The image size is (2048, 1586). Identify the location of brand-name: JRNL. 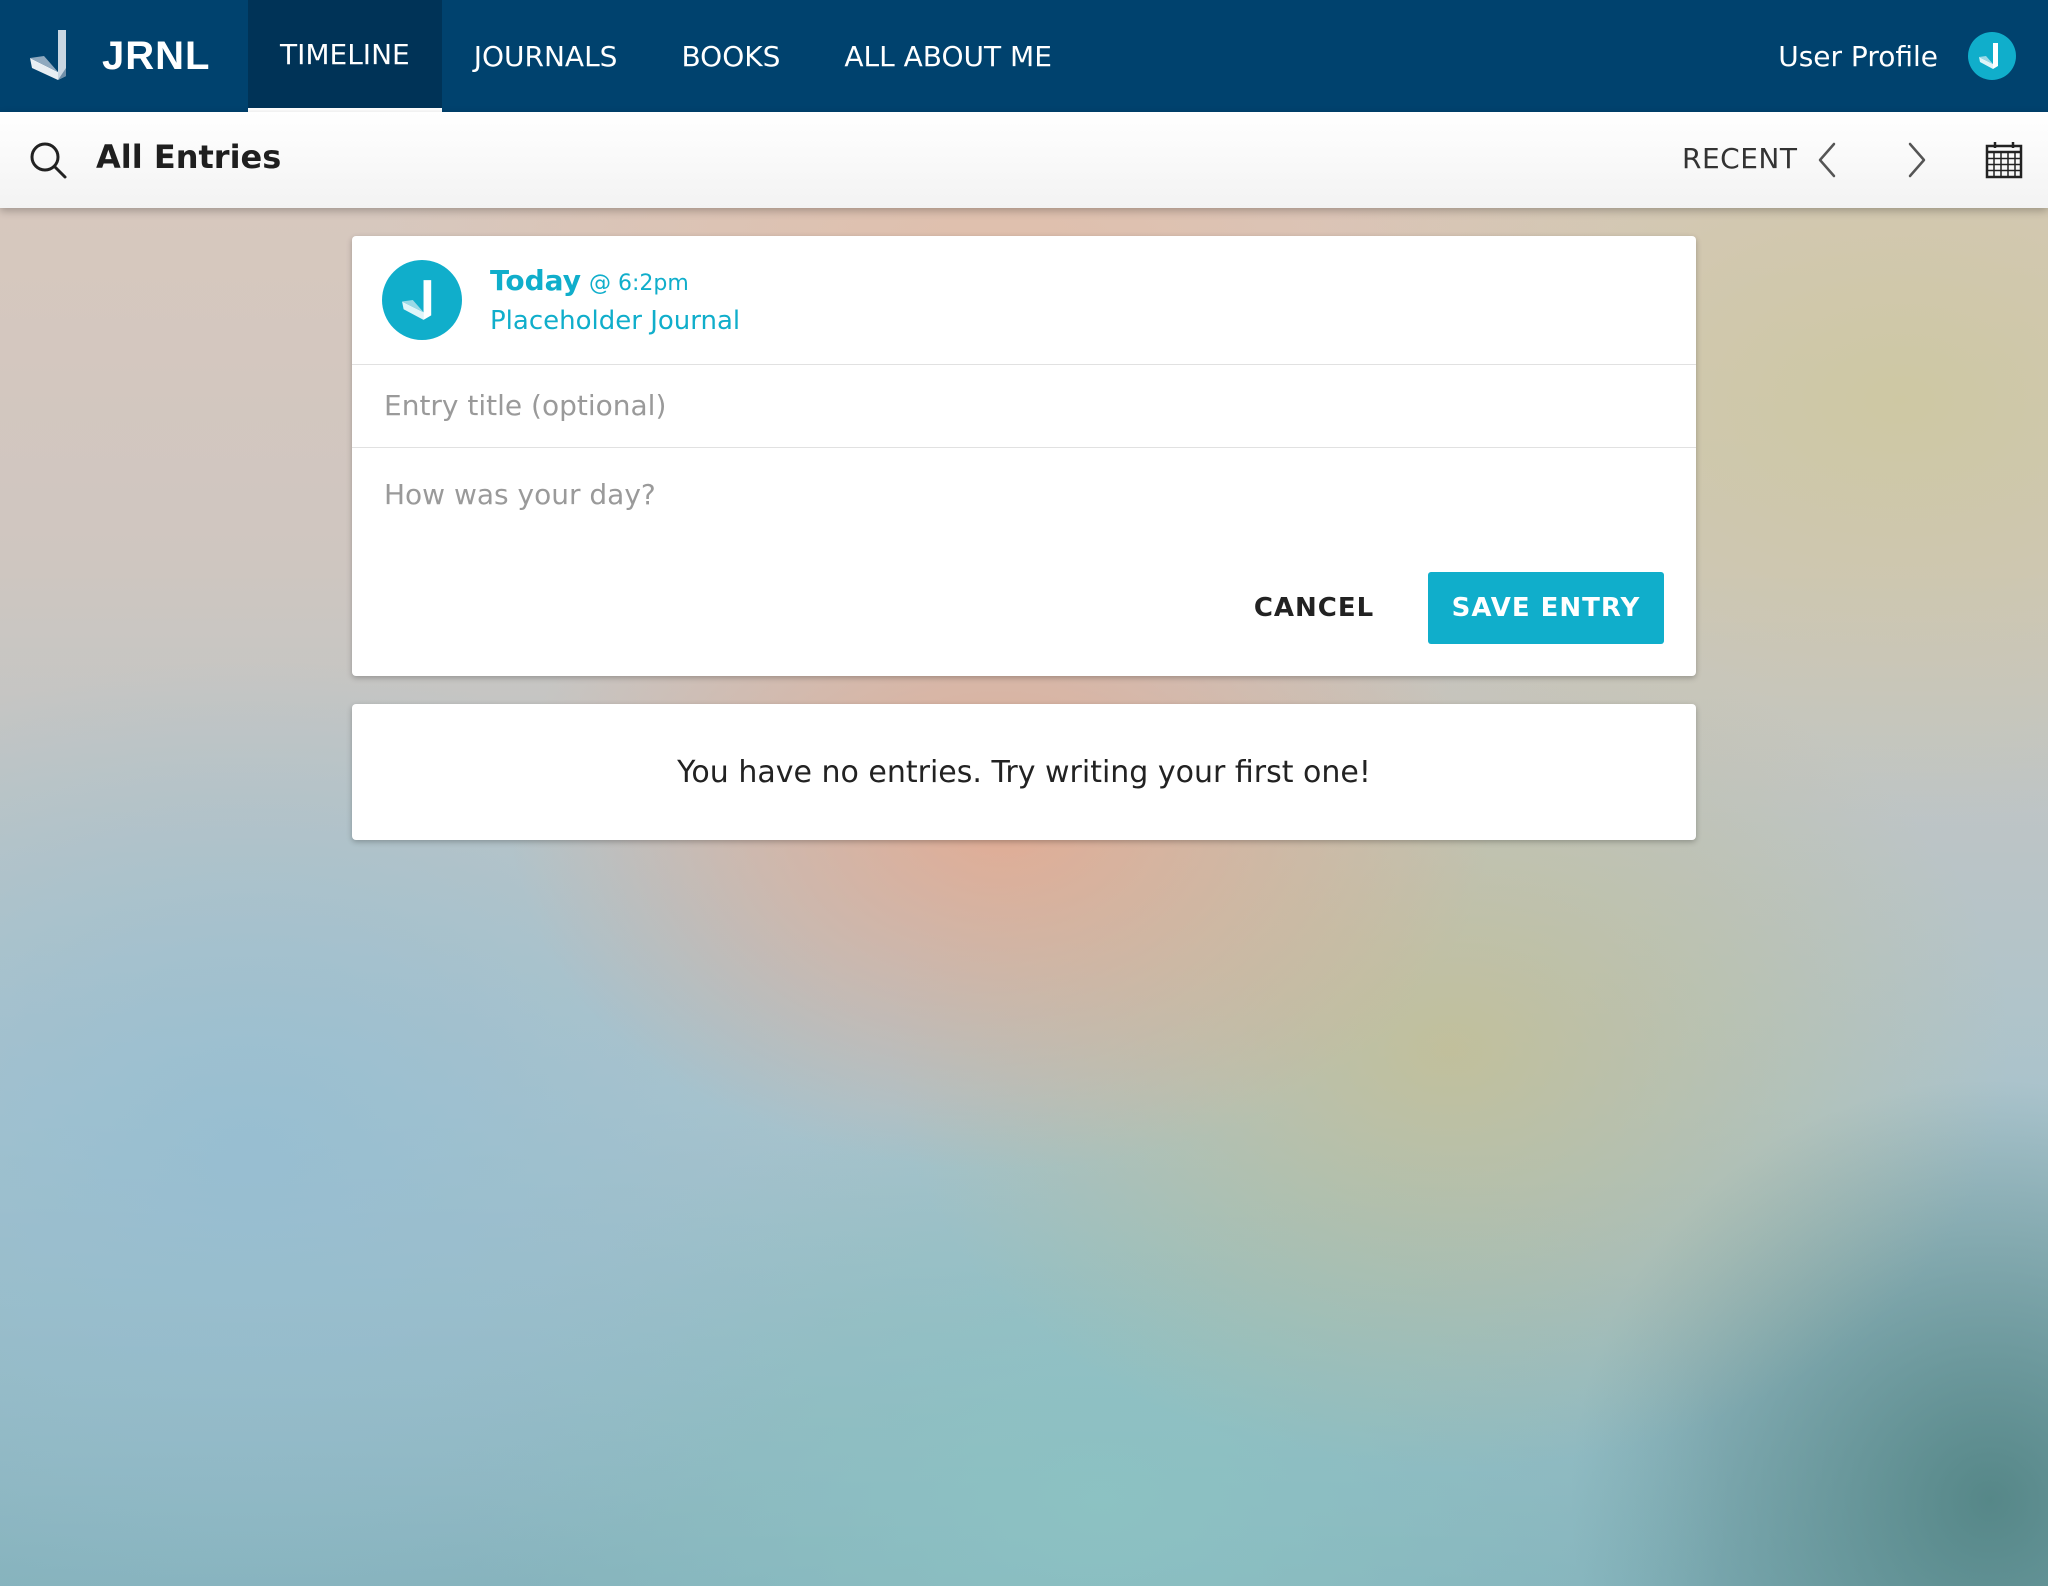
(156, 55).